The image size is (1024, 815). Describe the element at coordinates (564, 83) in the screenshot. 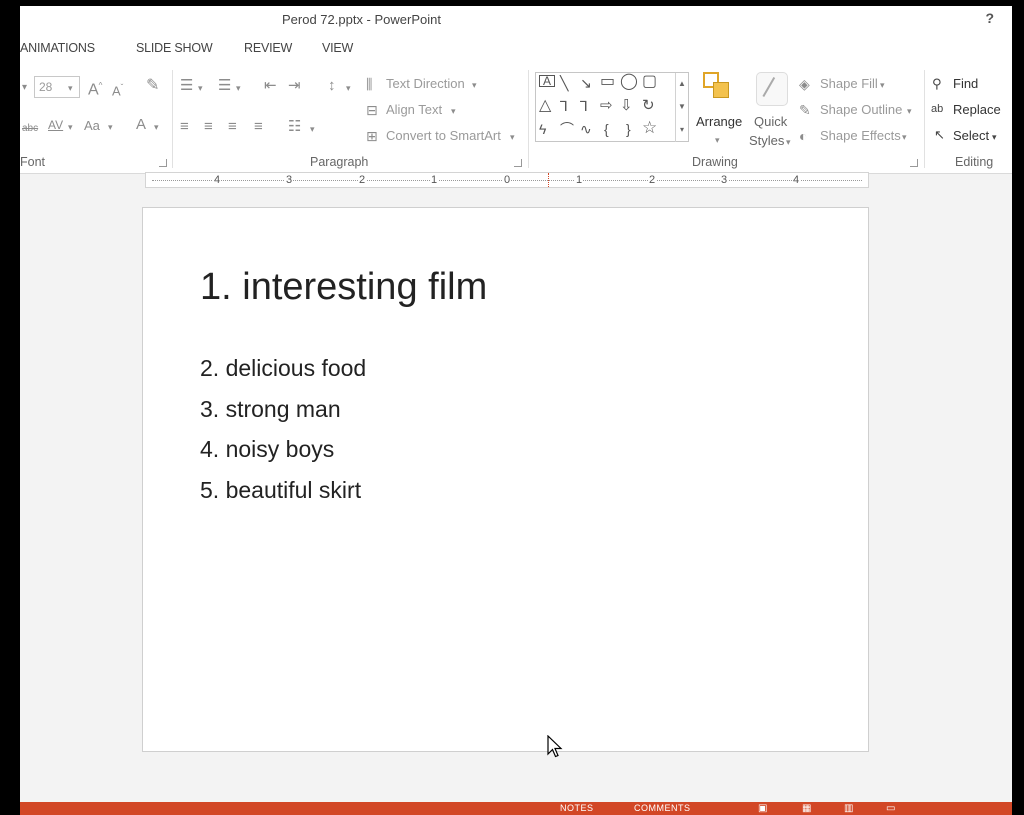

I see `line-shape-icon: ╲` at that location.